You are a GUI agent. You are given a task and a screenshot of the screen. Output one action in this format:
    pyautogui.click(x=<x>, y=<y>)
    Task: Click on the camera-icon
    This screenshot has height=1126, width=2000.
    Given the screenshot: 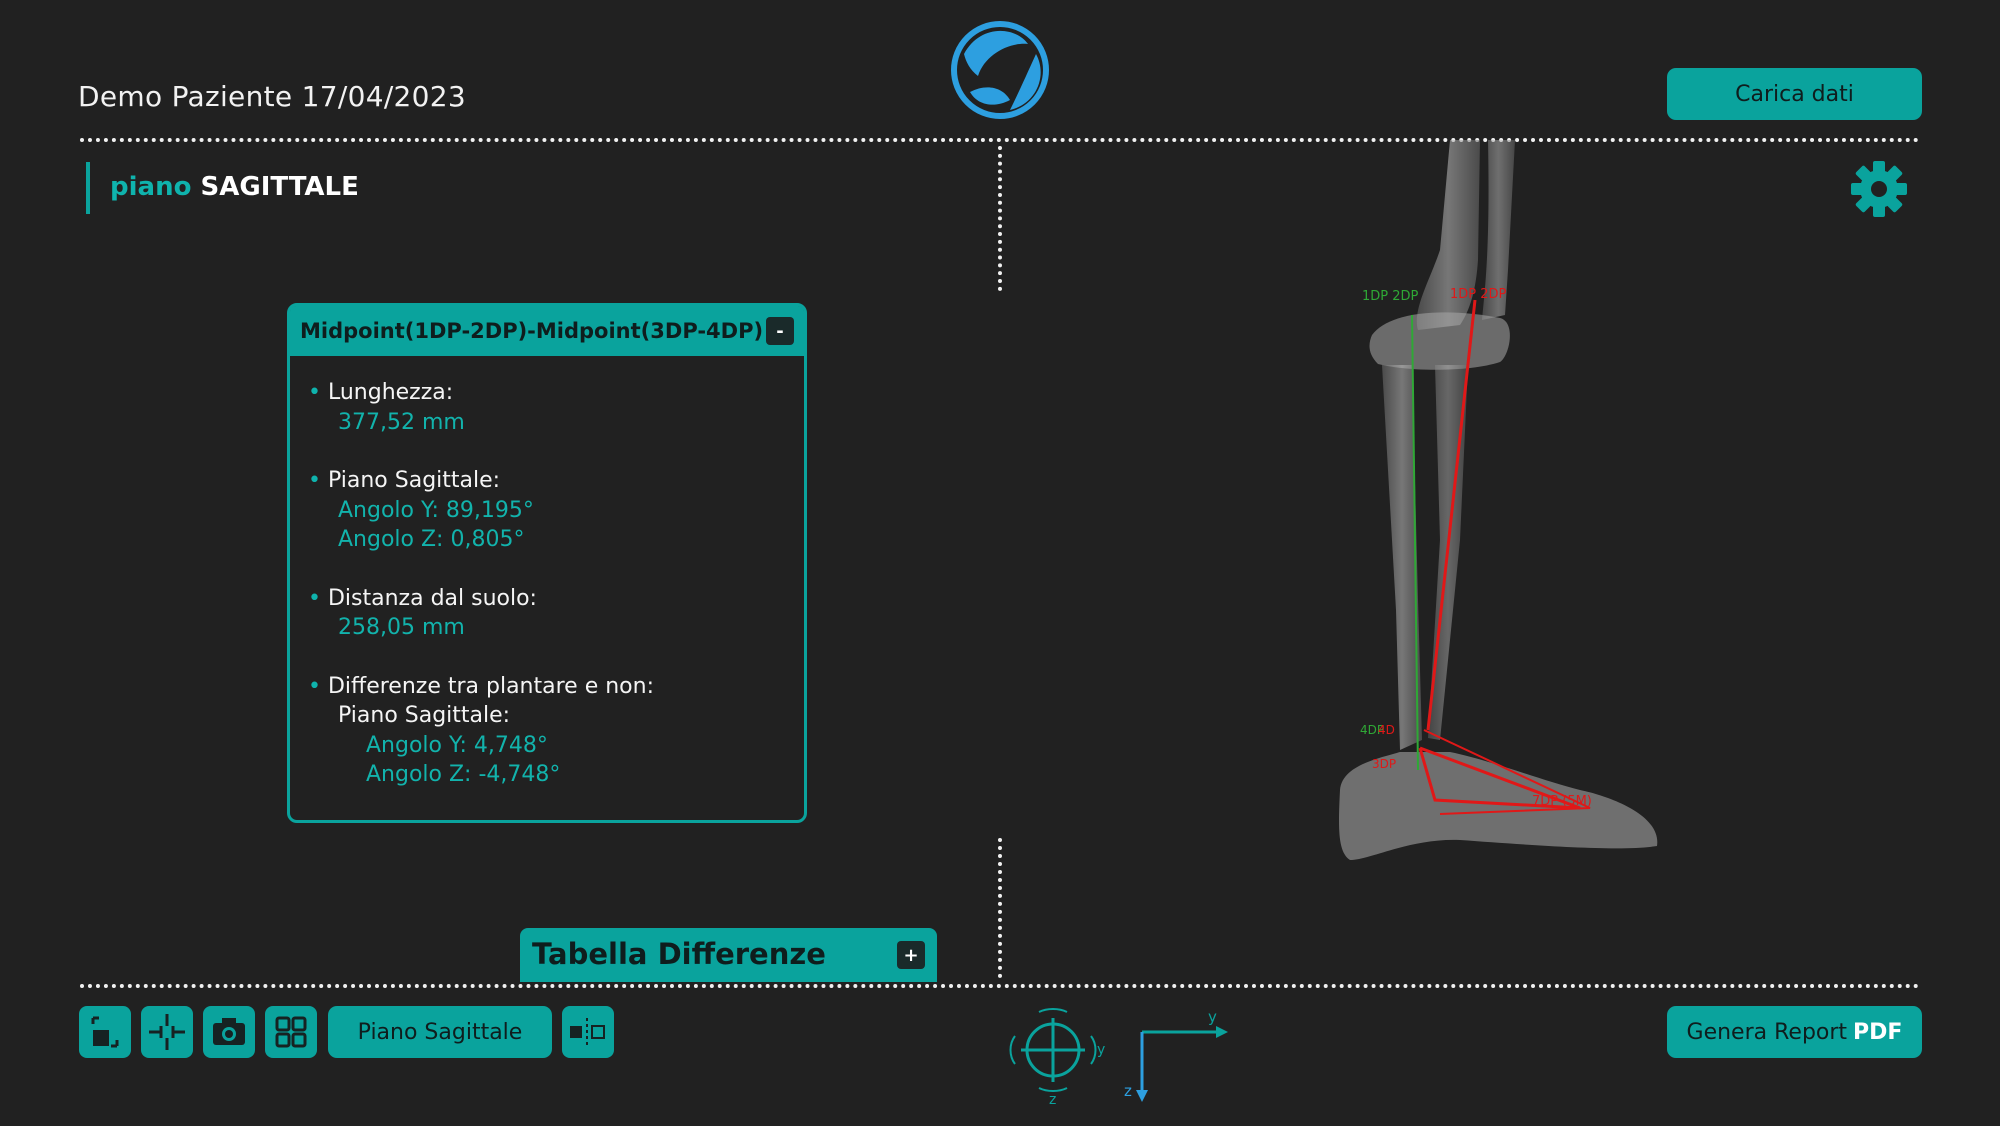 What is the action you would take?
    pyautogui.click(x=229, y=1031)
    